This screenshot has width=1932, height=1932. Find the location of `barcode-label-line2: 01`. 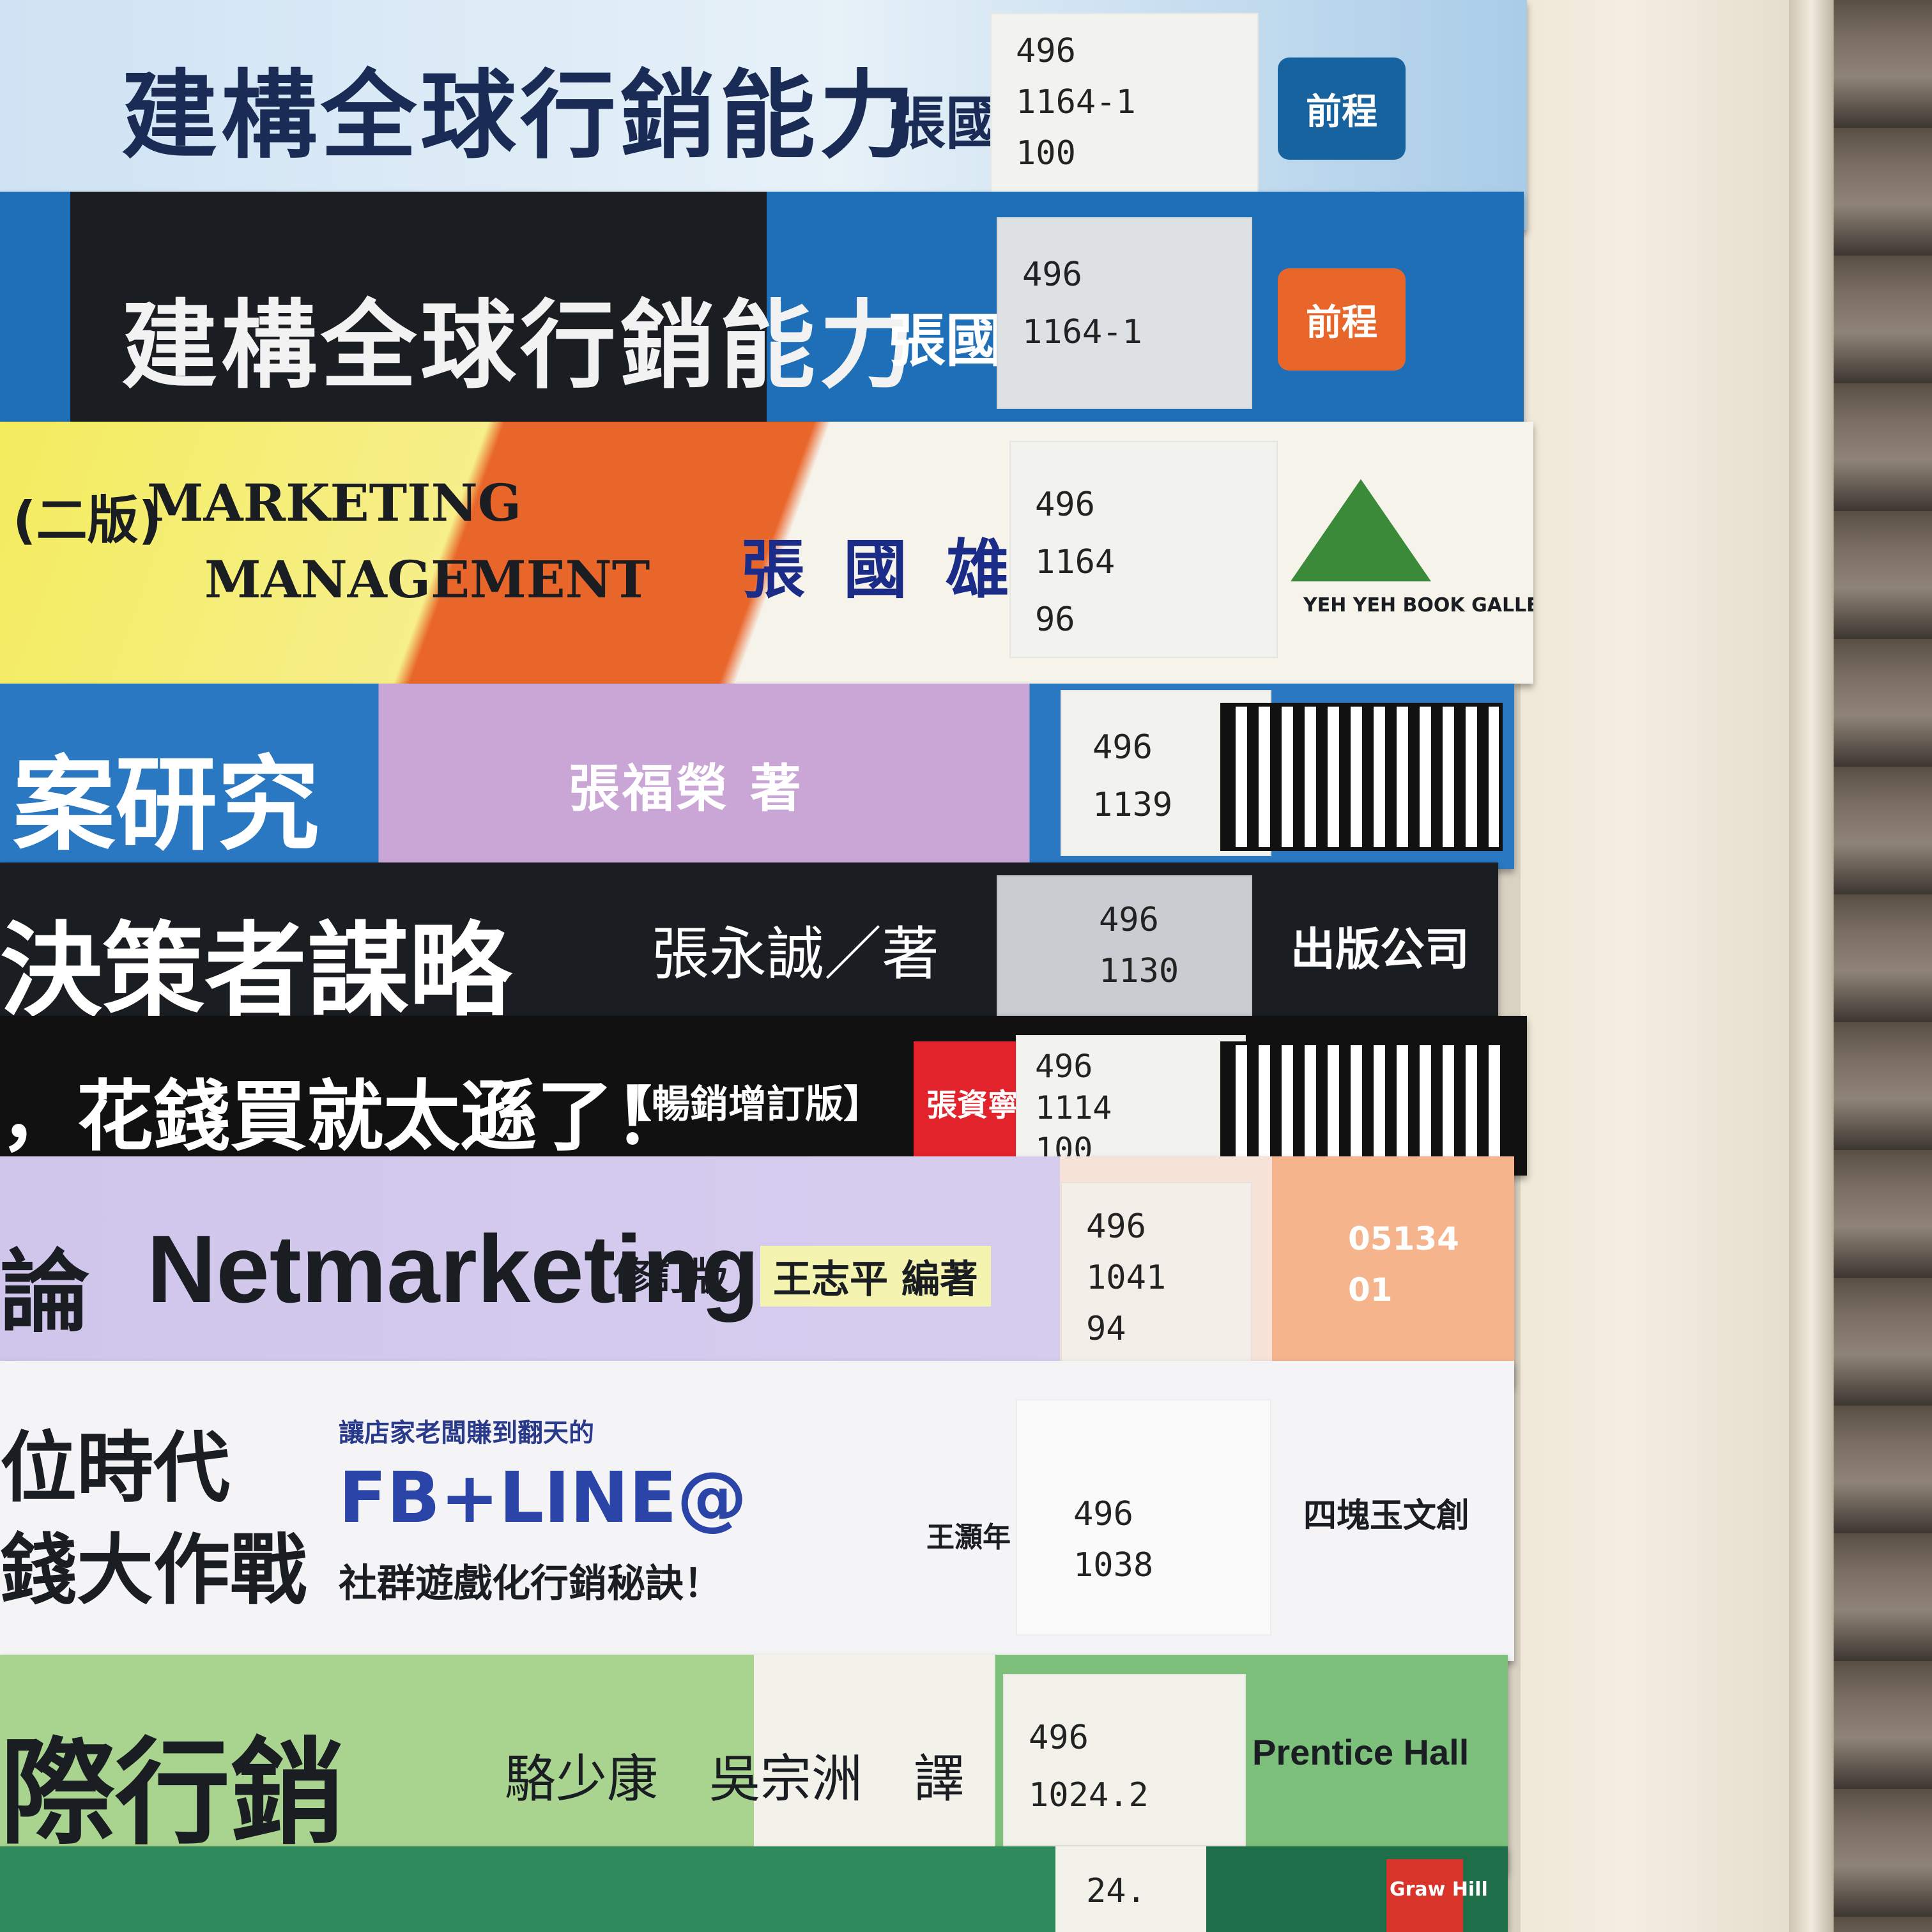

barcode-label-line2: 01 is located at coordinates (1370, 1289).